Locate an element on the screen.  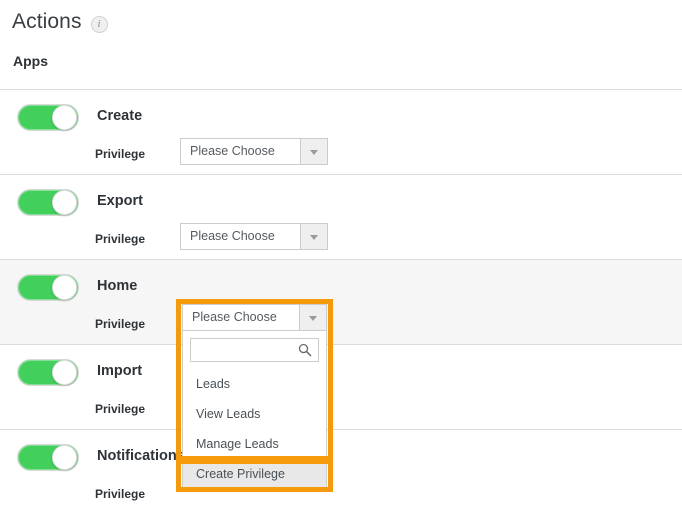
privilege-select-export: Please Choose is located at coordinates (254, 236).